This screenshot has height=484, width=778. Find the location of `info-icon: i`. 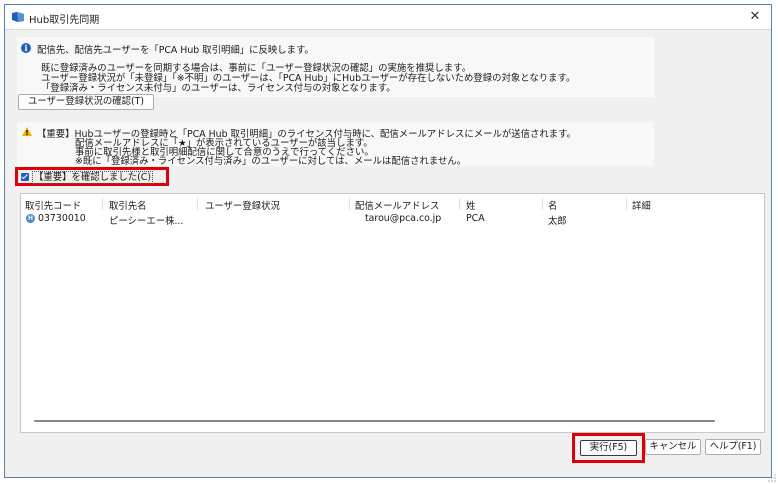

info-icon: i is located at coordinates (26, 48).